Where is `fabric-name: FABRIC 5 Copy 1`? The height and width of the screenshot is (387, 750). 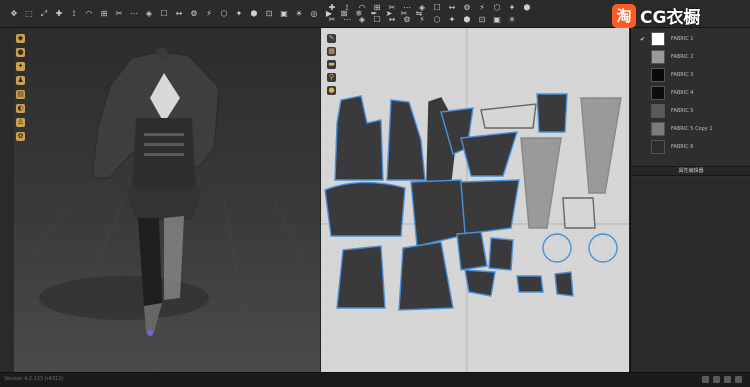 fabric-name: FABRIC 5 Copy 1 is located at coordinates (692, 129).